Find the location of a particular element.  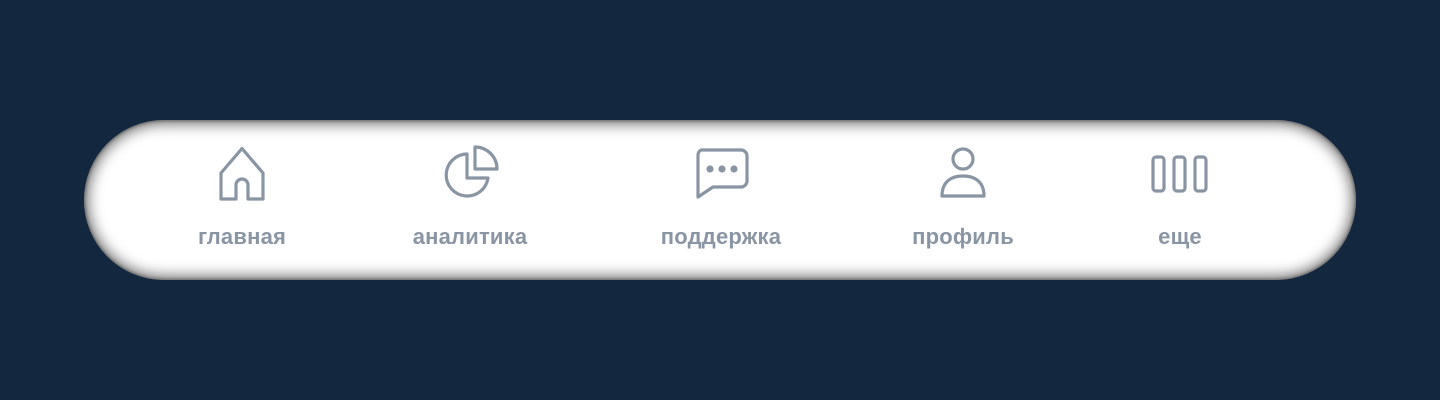

nav-item-home: главная is located at coordinates (242, 200).